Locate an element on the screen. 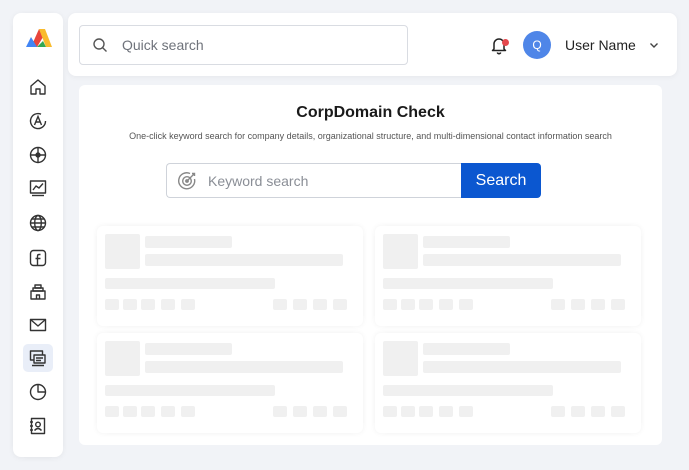 Image resolution: width=689 pixels, height=470 pixels. letter-a-circle-icon is located at coordinates (38, 121).